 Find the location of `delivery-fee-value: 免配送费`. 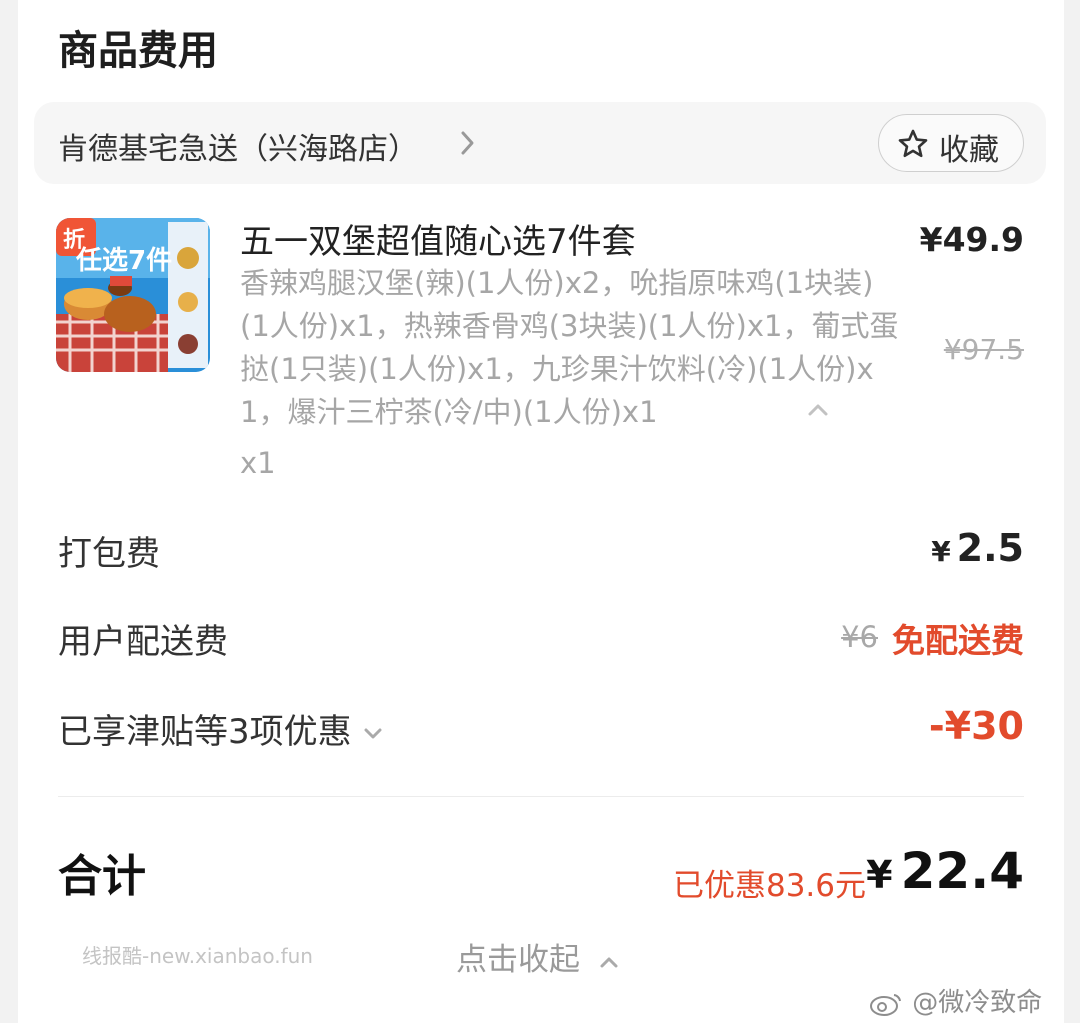

delivery-fee-value: 免配送费 is located at coordinates (958, 640).